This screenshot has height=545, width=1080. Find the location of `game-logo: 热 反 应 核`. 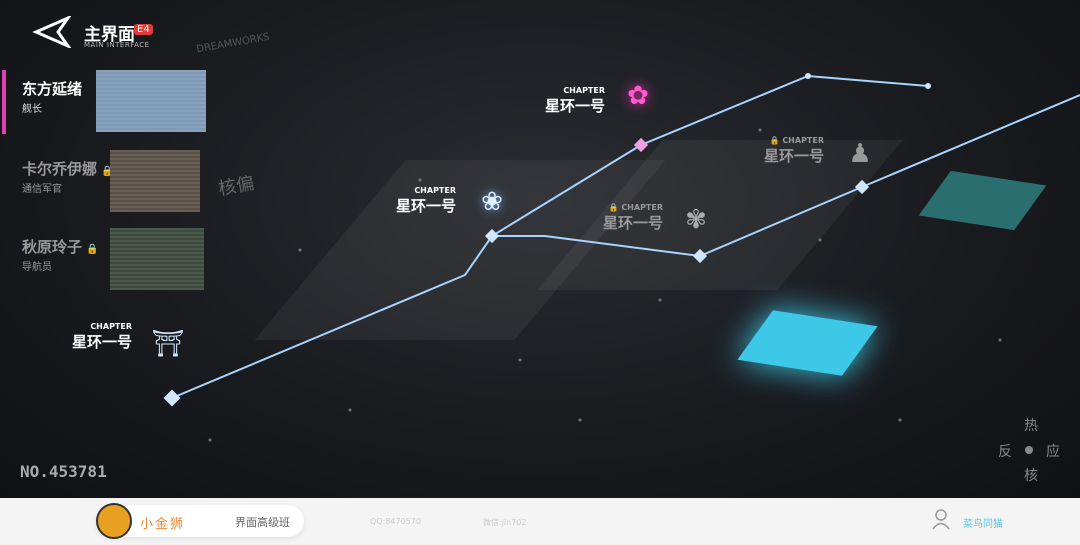

game-logo: 热 反 应 核 is located at coordinates (1029, 451).